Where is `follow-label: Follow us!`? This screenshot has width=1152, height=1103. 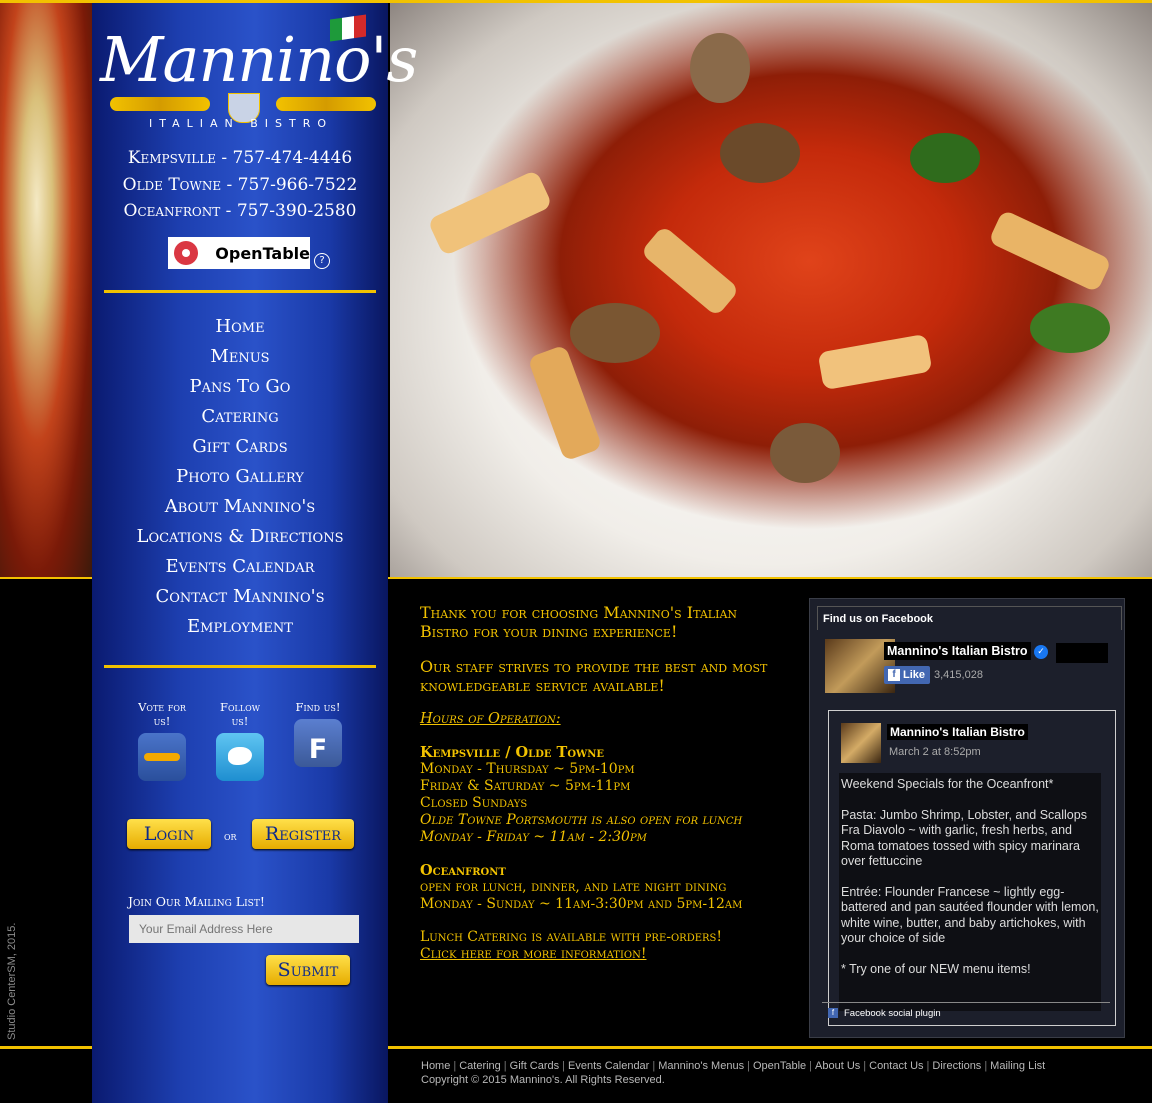
follow-label: Follow us! is located at coordinates (240, 714).